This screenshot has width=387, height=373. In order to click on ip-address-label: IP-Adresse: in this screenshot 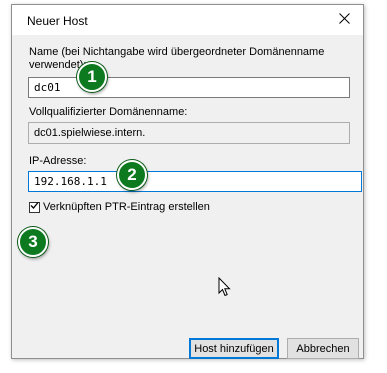, I will do `click(58, 161)`.